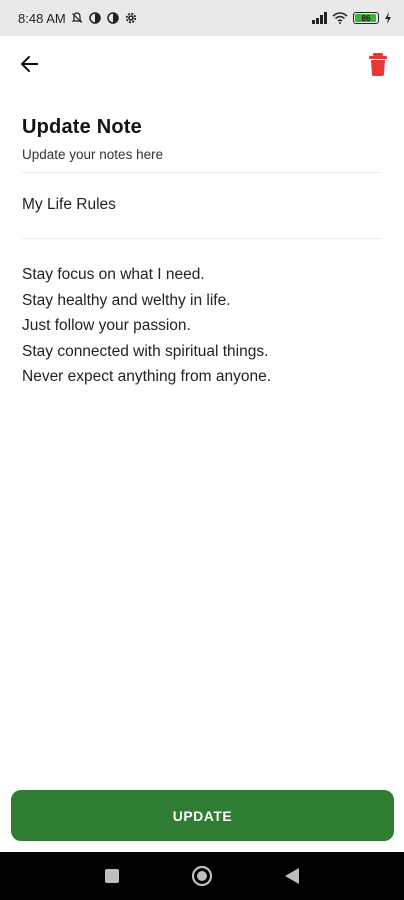 This screenshot has width=404, height=900. I want to click on delete-button, so click(378, 64).